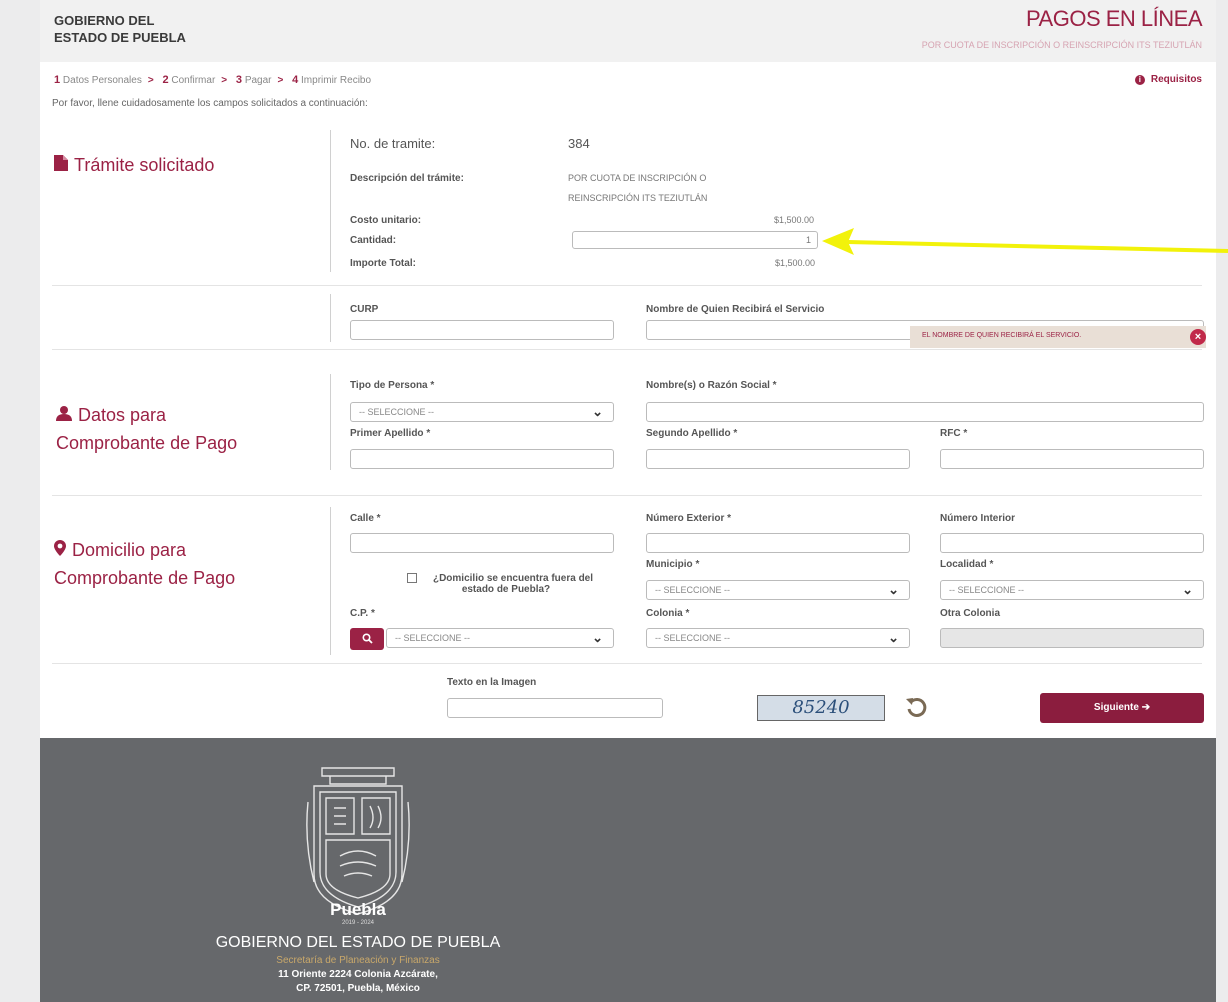 This screenshot has width=1228, height=1002. I want to click on section-tramite-title: Trámite solicitado, so click(134, 166).